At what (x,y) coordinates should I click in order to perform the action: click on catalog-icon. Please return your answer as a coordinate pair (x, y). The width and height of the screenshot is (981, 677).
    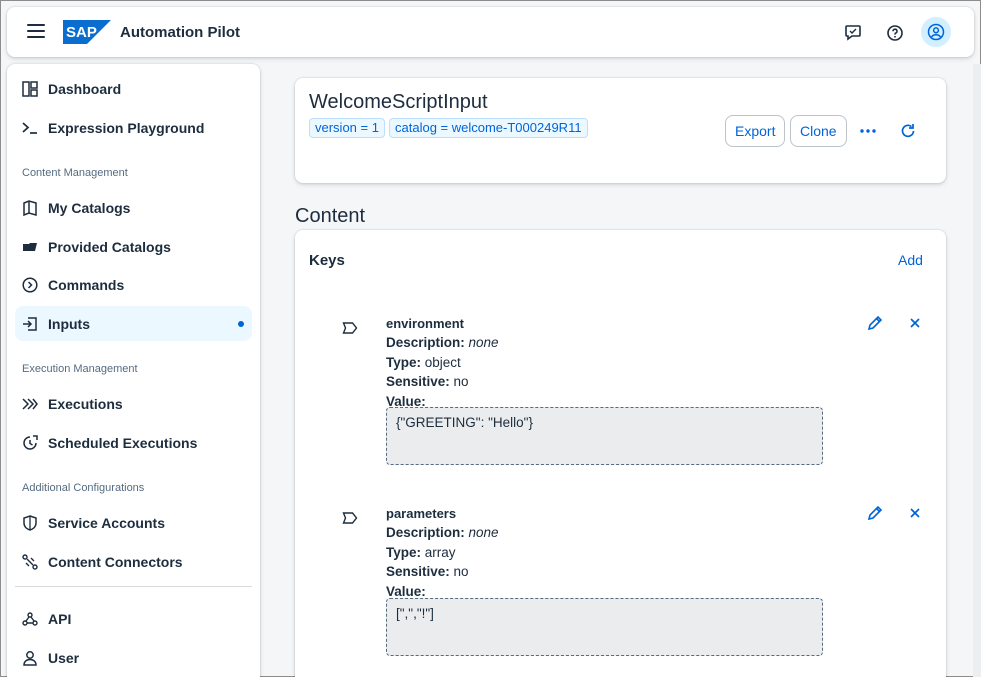
    Looking at the image, I should click on (30, 208).